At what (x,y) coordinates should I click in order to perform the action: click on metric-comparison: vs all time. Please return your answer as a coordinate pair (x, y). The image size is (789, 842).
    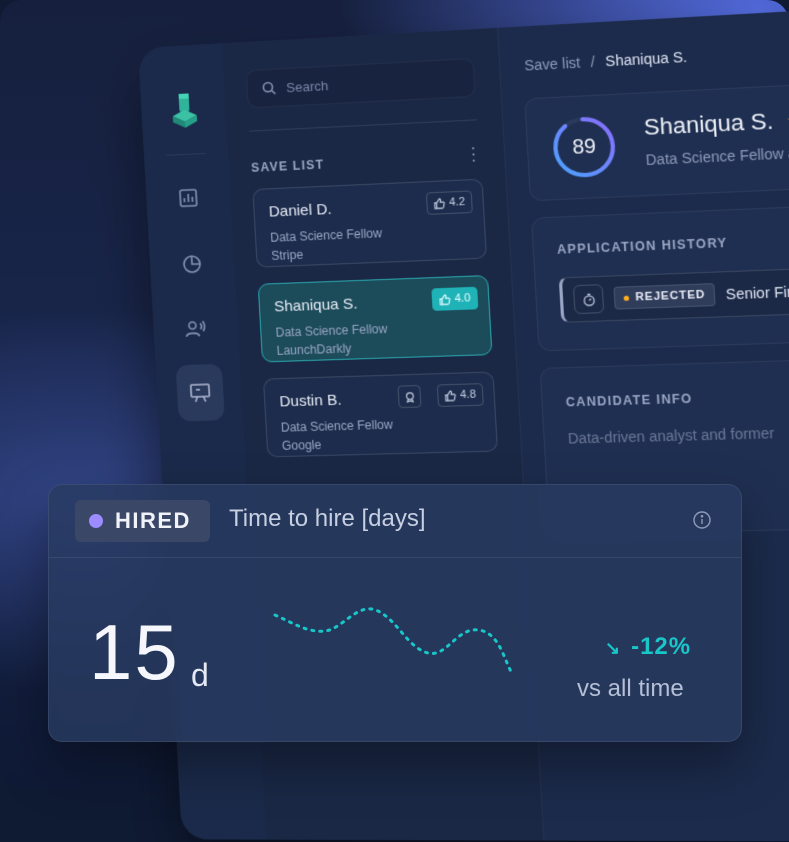
    Looking at the image, I should click on (630, 689).